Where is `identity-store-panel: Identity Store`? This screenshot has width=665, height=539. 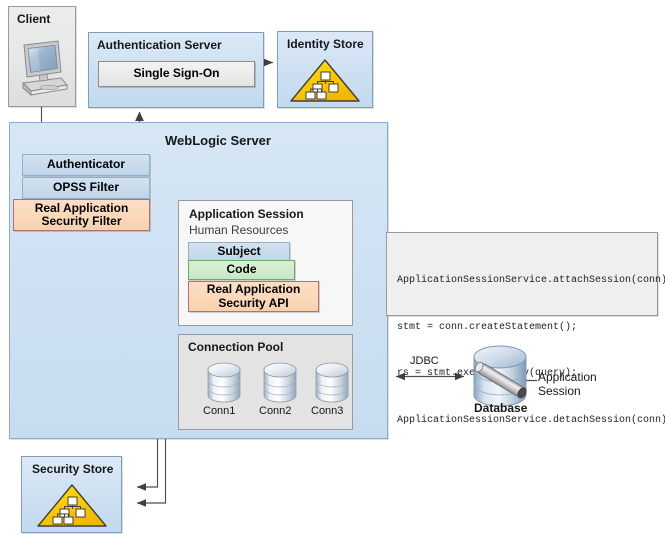
identity-store-panel: Identity Store is located at coordinates (325, 69).